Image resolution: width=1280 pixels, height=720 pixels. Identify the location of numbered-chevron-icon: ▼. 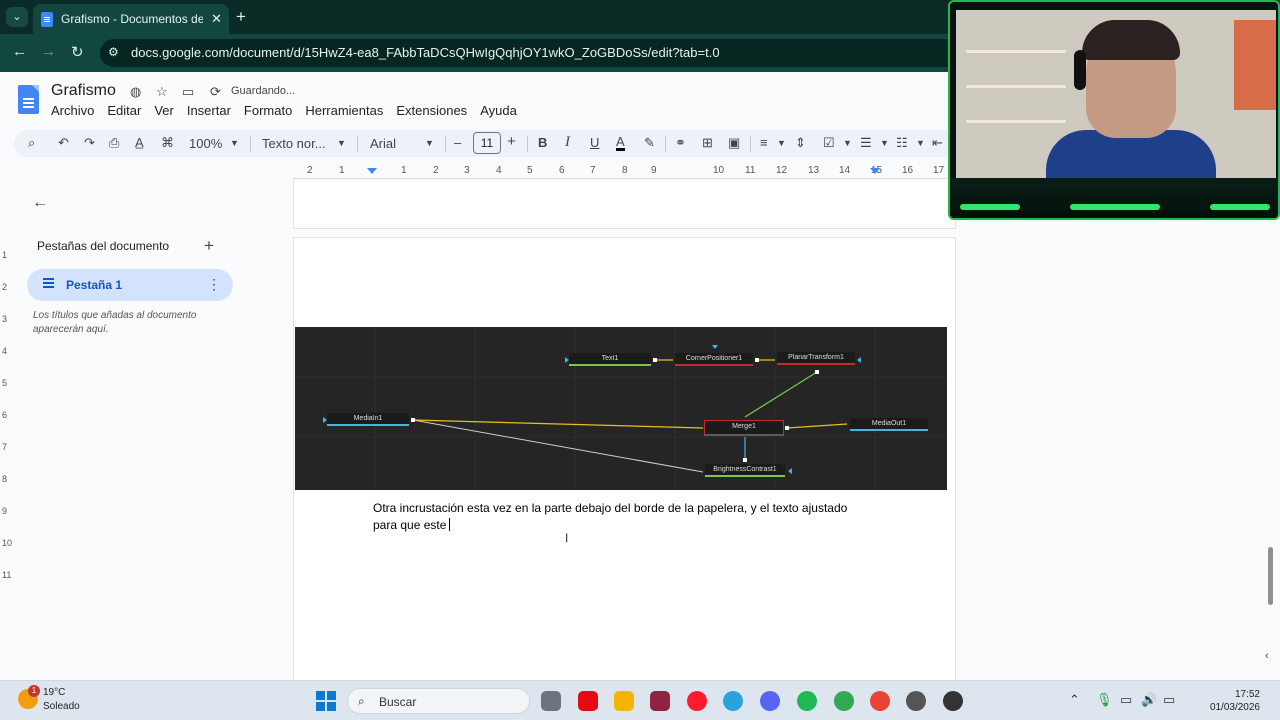
(920, 143).